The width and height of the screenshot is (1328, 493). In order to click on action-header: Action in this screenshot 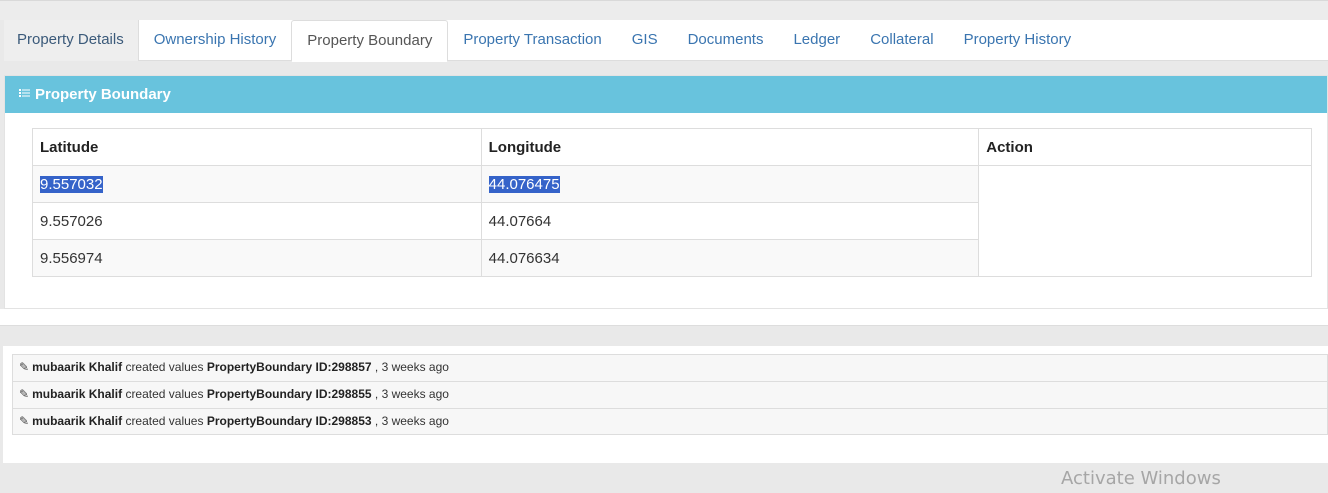, I will do `click(1145, 147)`.